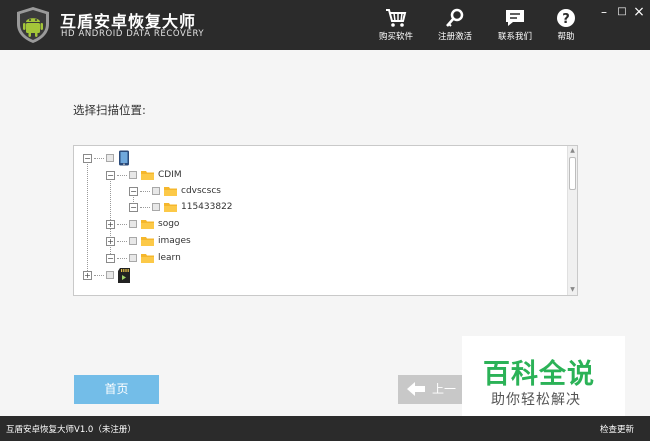 This screenshot has width=650, height=441. What do you see at coordinates (514, 37) in the screenshot?
I see `nav-label: 联系我们` at bounding box center [514, 37].